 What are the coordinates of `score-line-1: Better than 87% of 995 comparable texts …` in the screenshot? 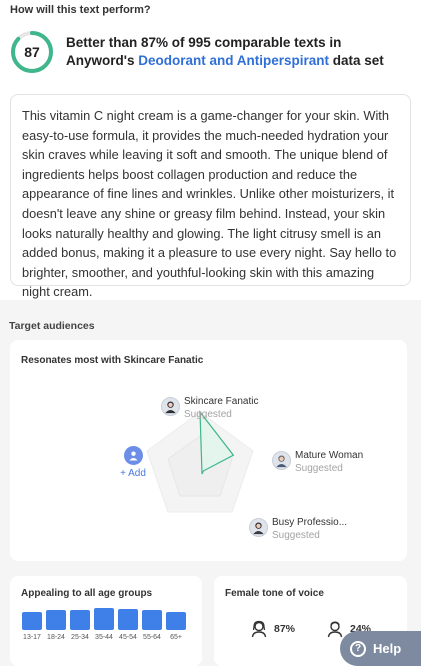 It's located at (204, 42).